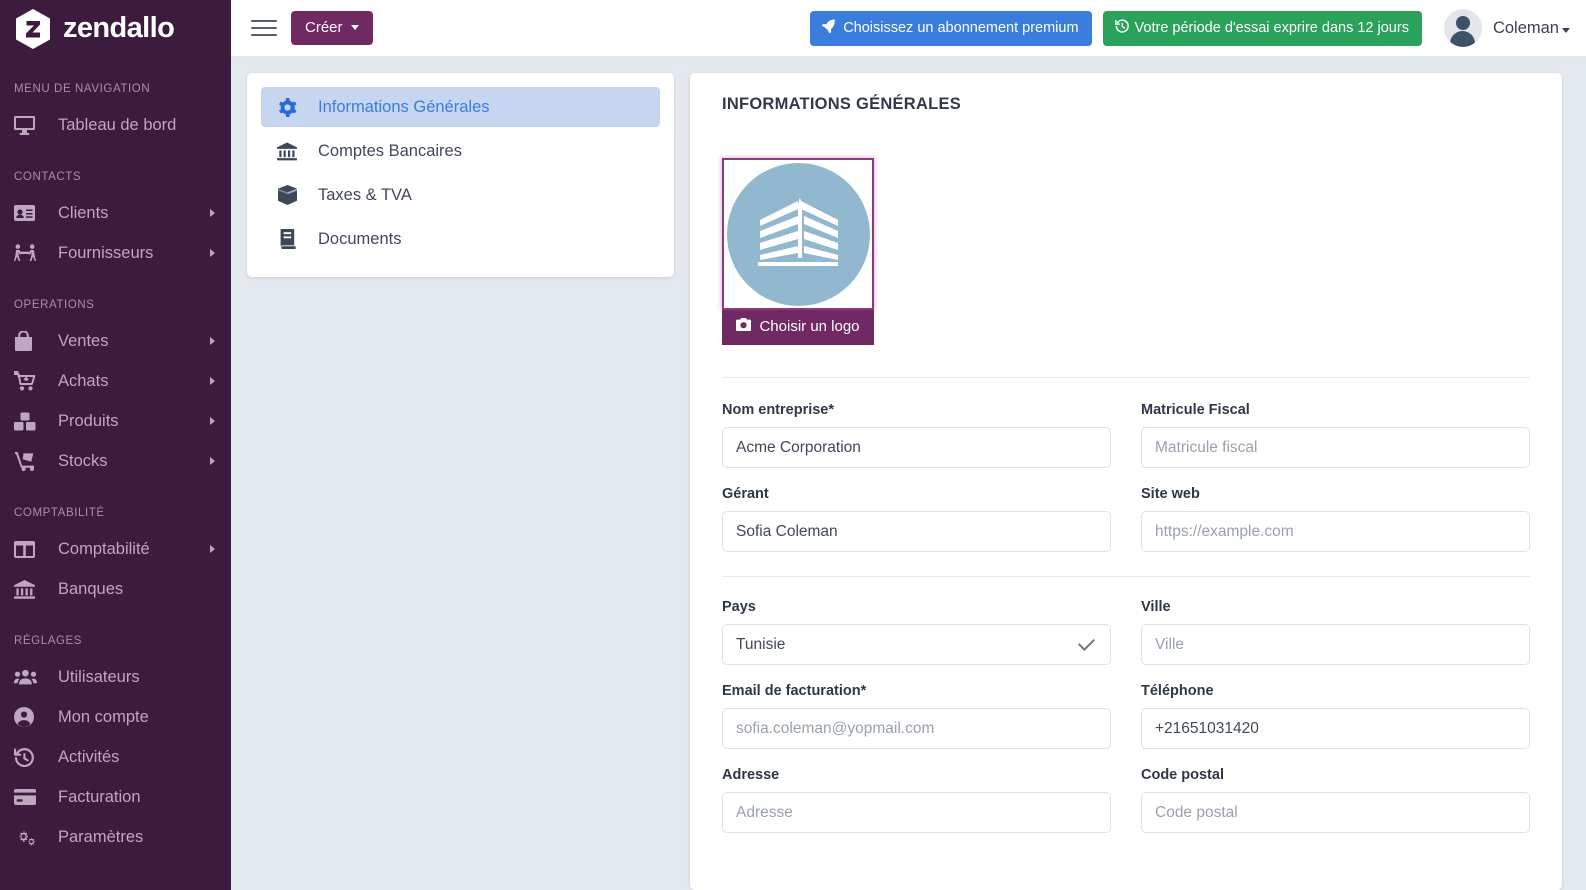  I want to click on tab-label: Comptes Bancaires, so click(390, 150).